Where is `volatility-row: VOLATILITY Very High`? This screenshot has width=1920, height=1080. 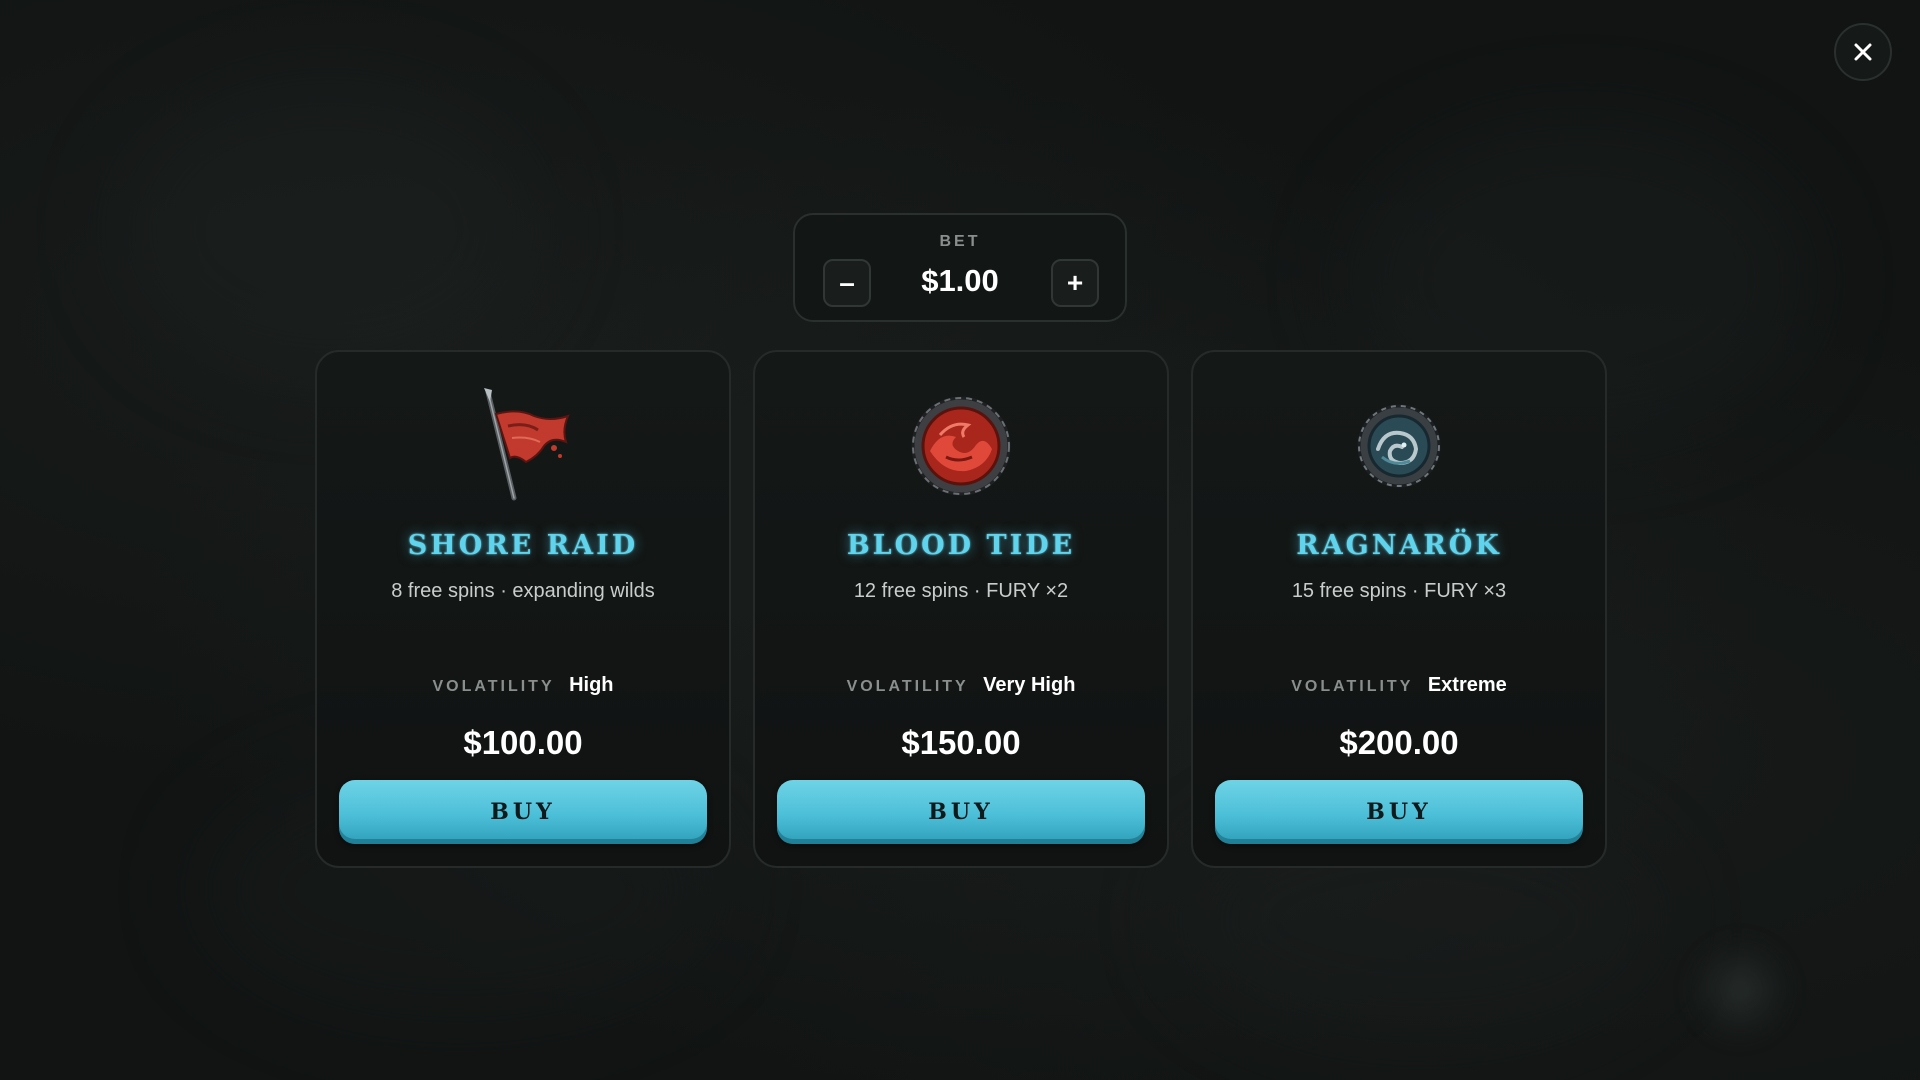 volatility-row: VOLATILITY Very High is located at coordinates (961, 685).